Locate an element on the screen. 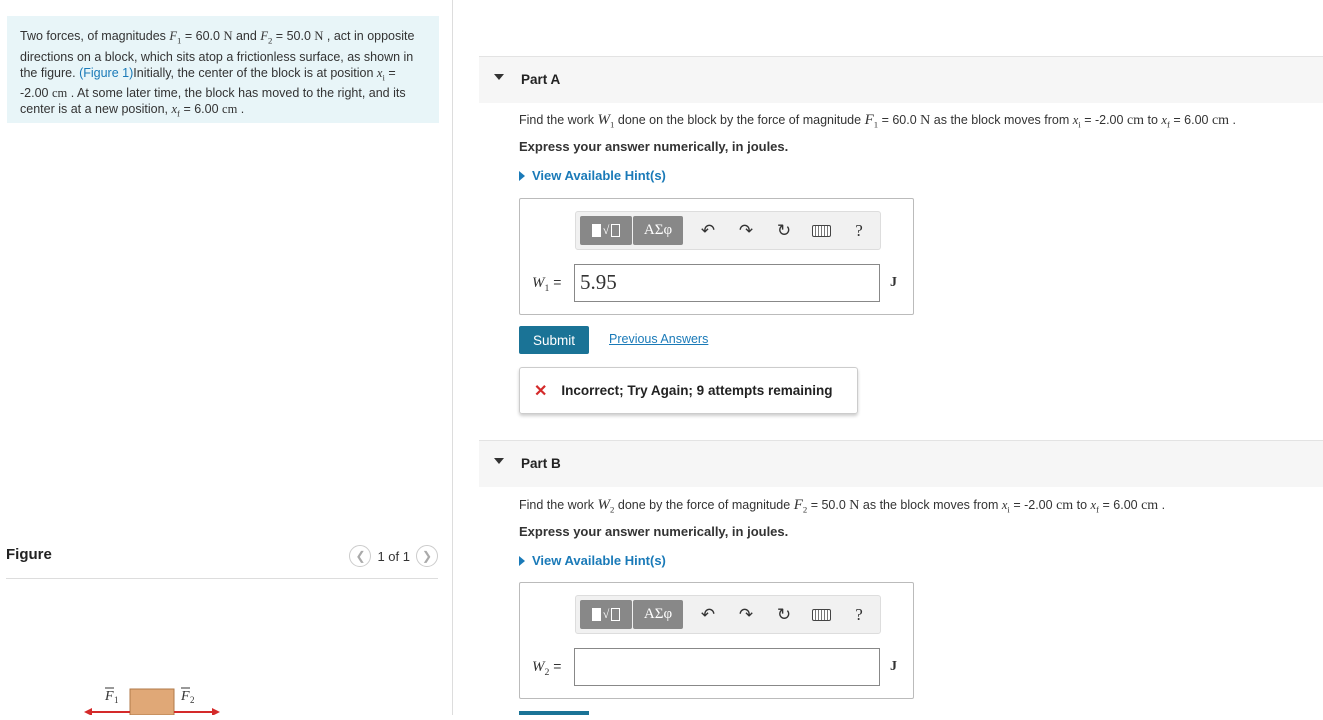  answer-input is located at coordinates (727, 667).